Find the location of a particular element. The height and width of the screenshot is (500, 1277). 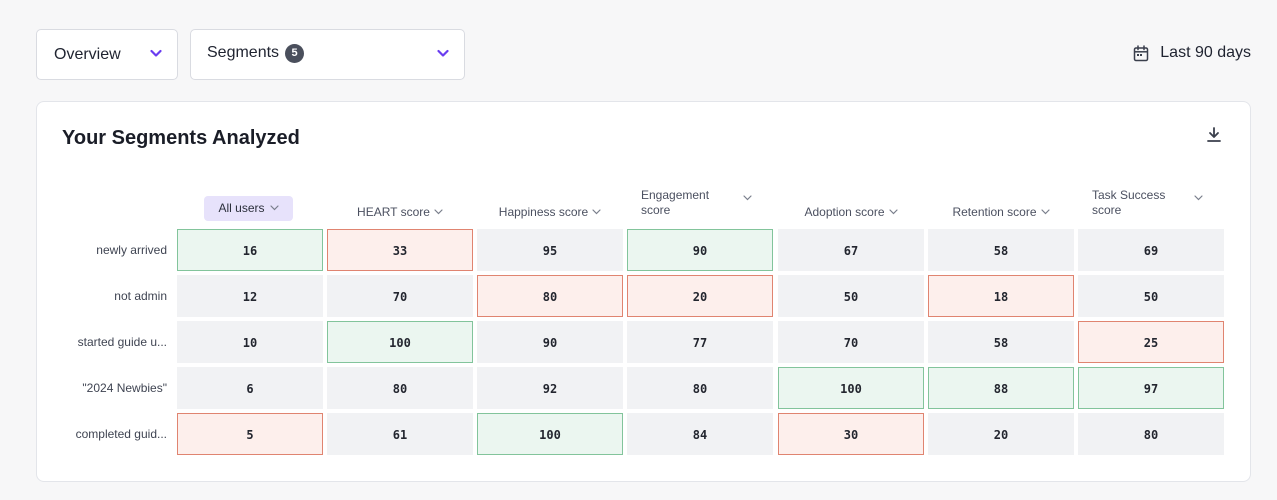

score-cell: 18 is located at coordinates (1001, 296).